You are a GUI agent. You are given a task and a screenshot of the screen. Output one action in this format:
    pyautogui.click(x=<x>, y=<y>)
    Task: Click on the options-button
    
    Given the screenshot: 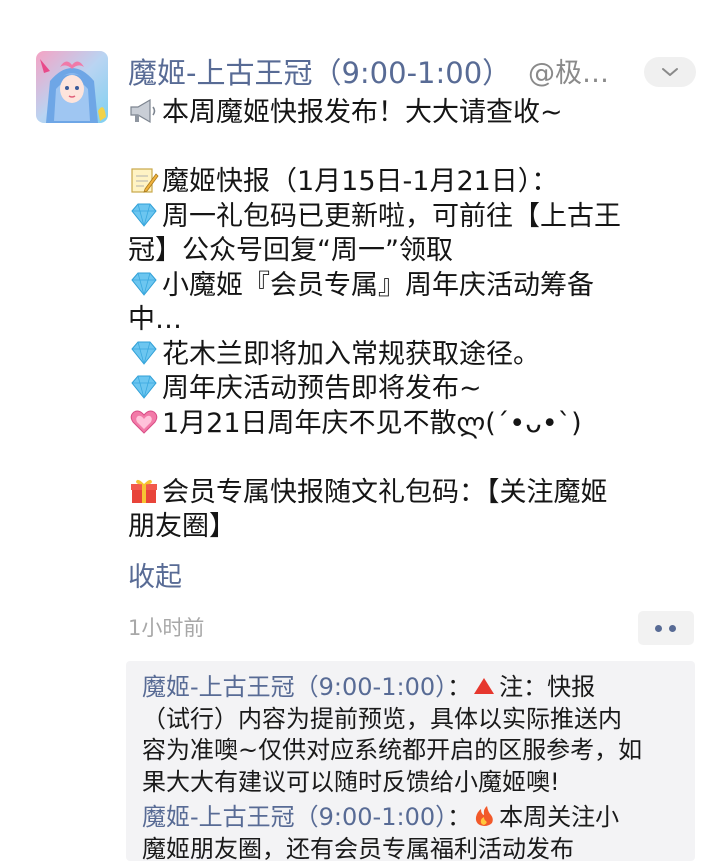 What is the action you would take?
    pyautogui.click(x=670, y=72)
    